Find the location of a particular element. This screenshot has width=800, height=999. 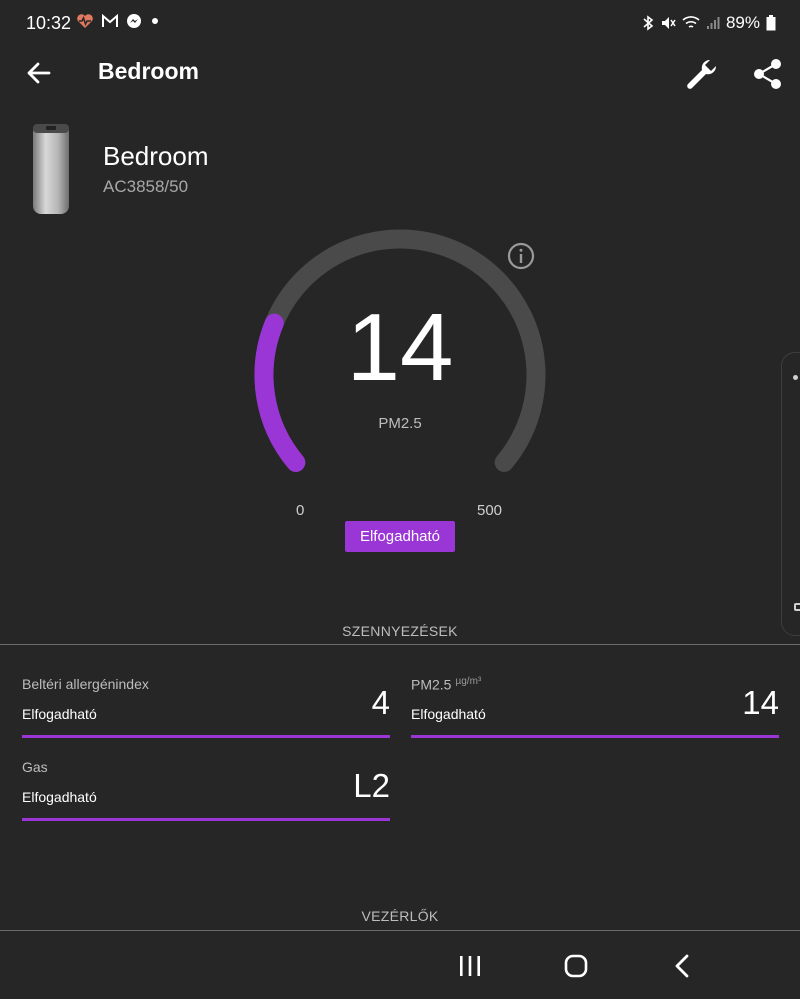

air-purifier-icon is located at coordinates (51, 169).